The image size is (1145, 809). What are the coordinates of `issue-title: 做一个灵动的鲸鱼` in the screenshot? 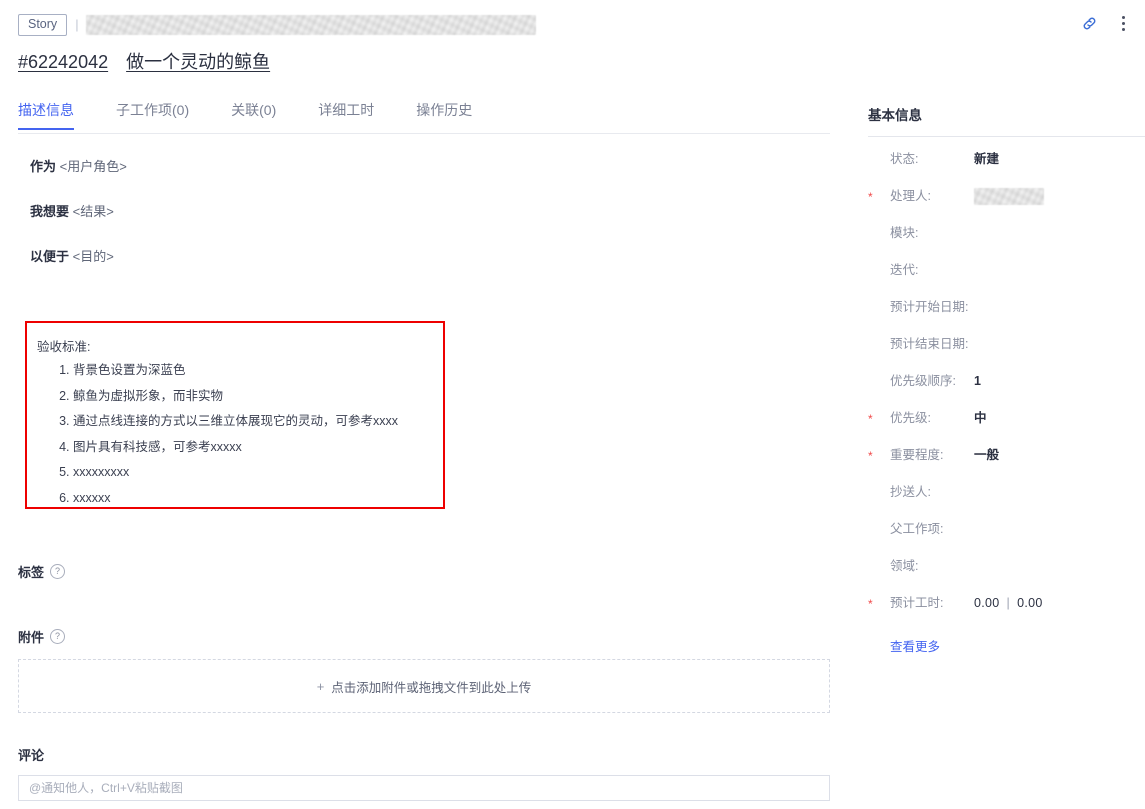 It's located at (198, 61).